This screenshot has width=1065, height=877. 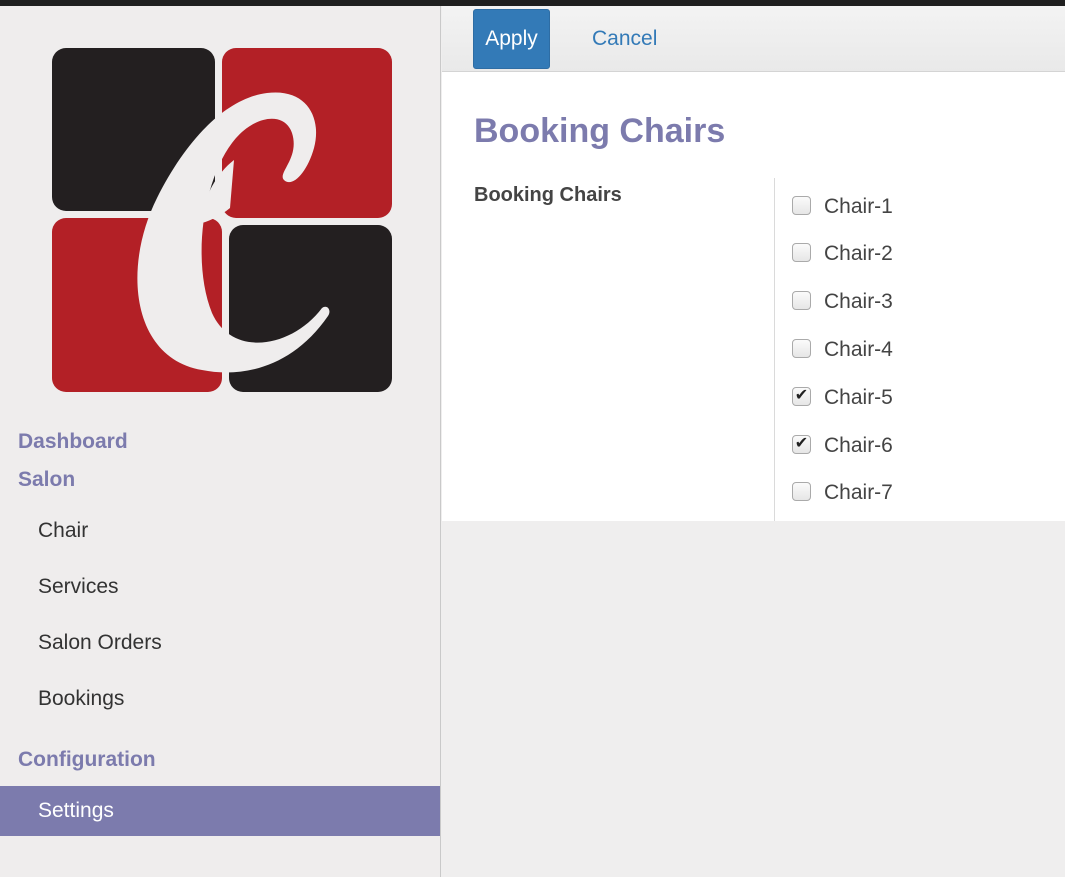 I want to click on chair-option-3: Chair-3, so click(x=892, y=302).